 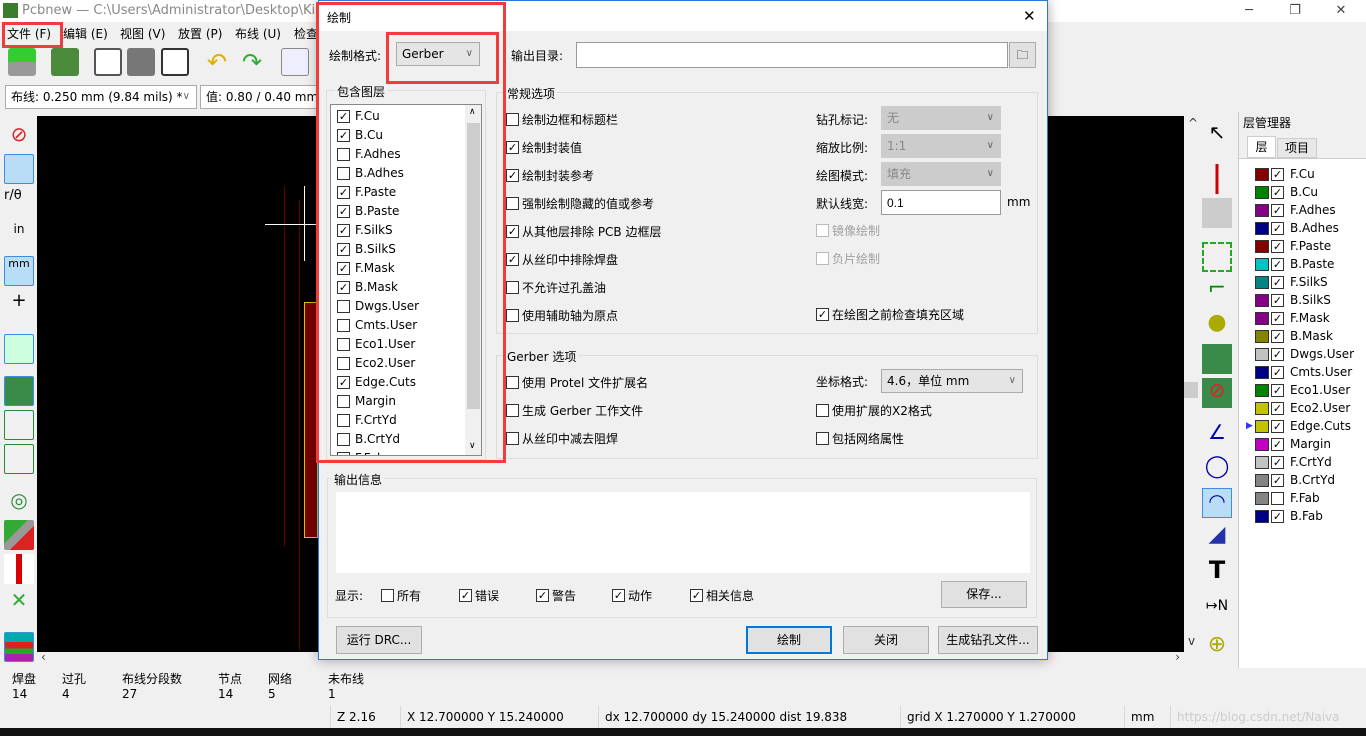 What do you see at coordinates (260, 97) in the screenshot?
I see `via-size-select: 值: 0.80 / 0.40 mm` at bounding box center [260, 97].